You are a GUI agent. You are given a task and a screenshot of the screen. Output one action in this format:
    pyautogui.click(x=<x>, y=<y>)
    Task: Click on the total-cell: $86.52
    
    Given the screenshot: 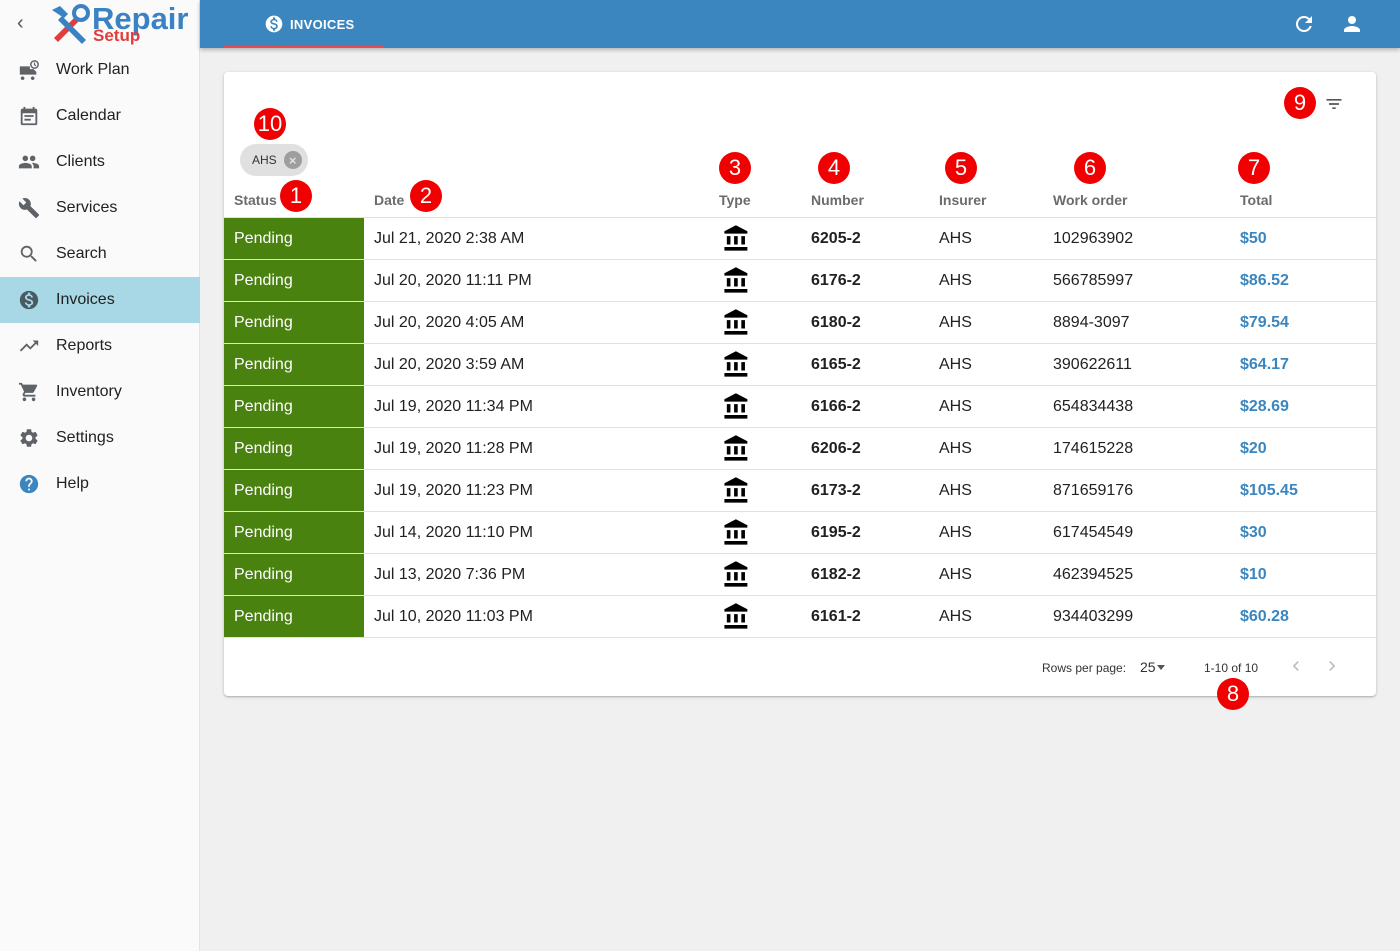 What is the action you would take?
    pyautogui.click(x=1264, y=280)
    